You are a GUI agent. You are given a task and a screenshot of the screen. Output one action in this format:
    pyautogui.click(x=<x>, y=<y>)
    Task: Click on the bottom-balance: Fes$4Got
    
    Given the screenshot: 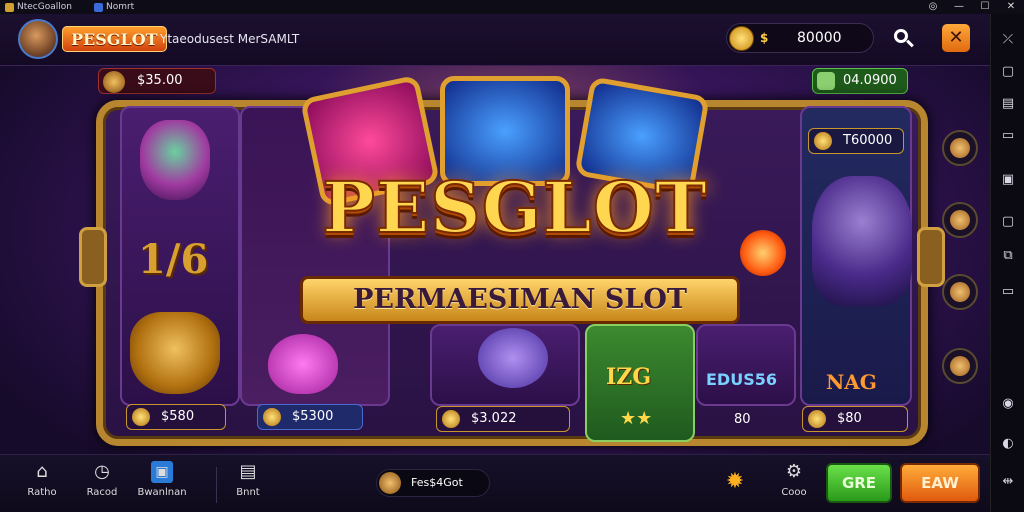 What is the action you would take?
    pyautogui.click(x=433, y=483)
    